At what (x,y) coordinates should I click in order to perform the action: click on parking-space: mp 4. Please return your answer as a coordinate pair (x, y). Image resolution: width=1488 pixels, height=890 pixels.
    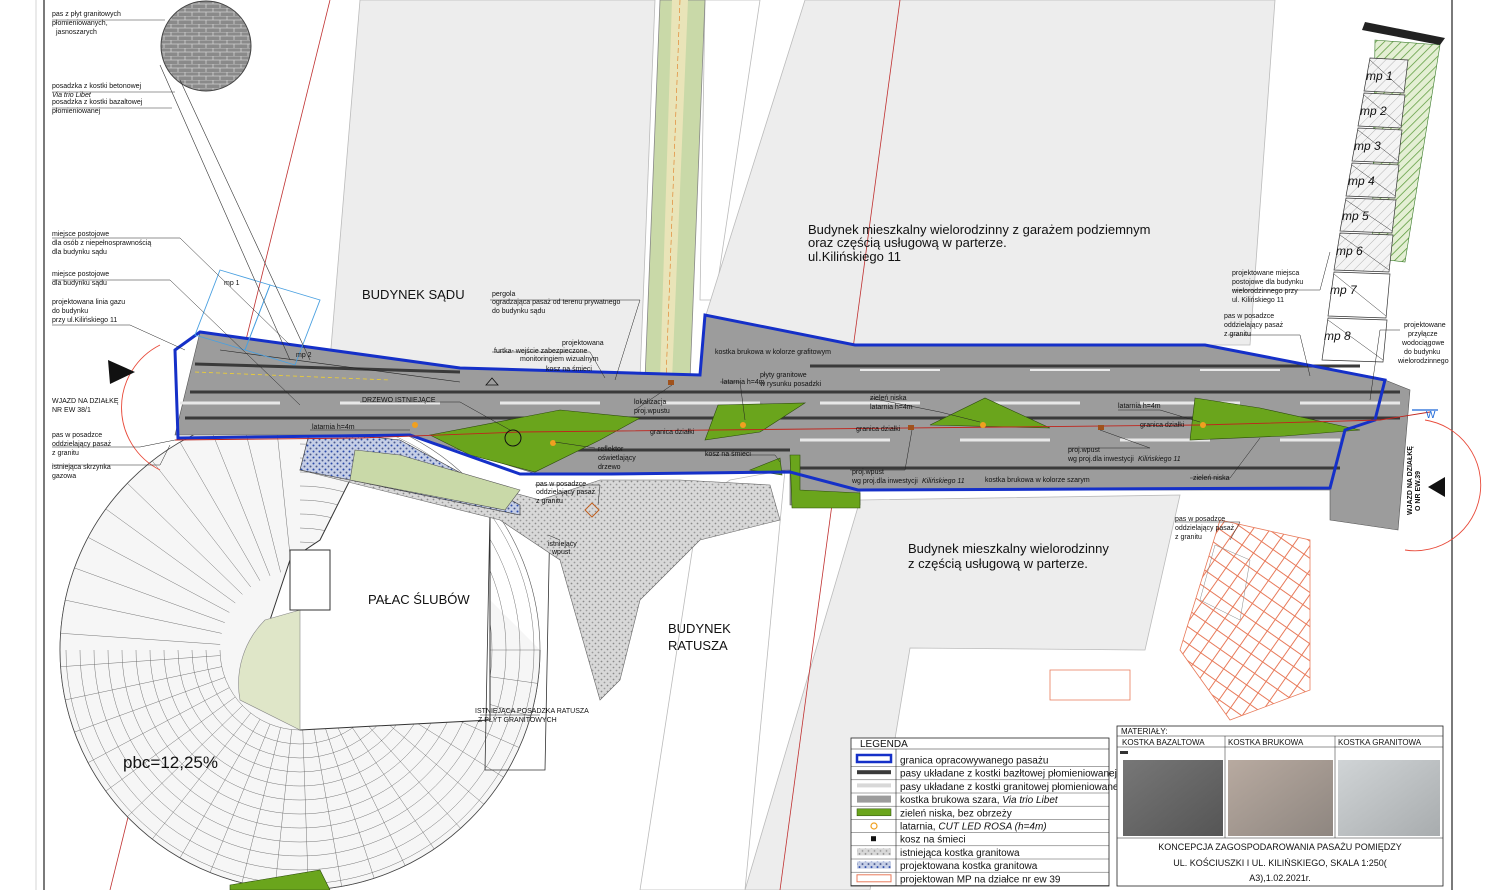
    Looking at the image, I should click on (1372, 180).